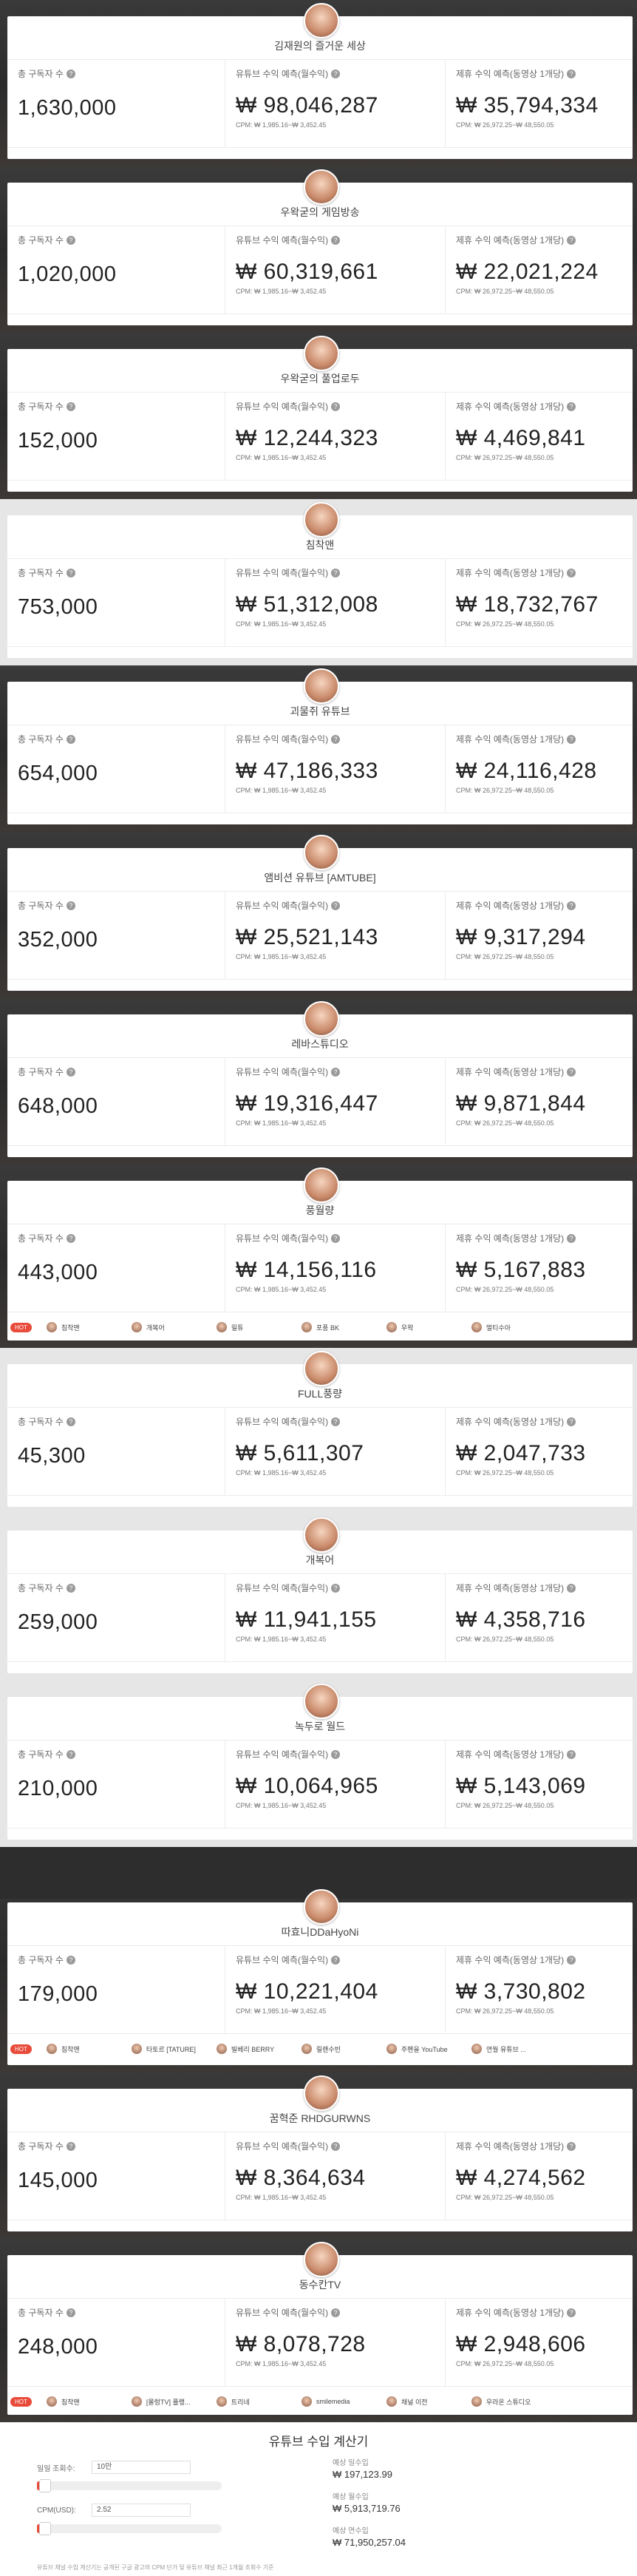  What do you see at coordinates (320, 1560) in the screenshot?
I see `channel-name: 개복어` at bounding box center [320, 1560].